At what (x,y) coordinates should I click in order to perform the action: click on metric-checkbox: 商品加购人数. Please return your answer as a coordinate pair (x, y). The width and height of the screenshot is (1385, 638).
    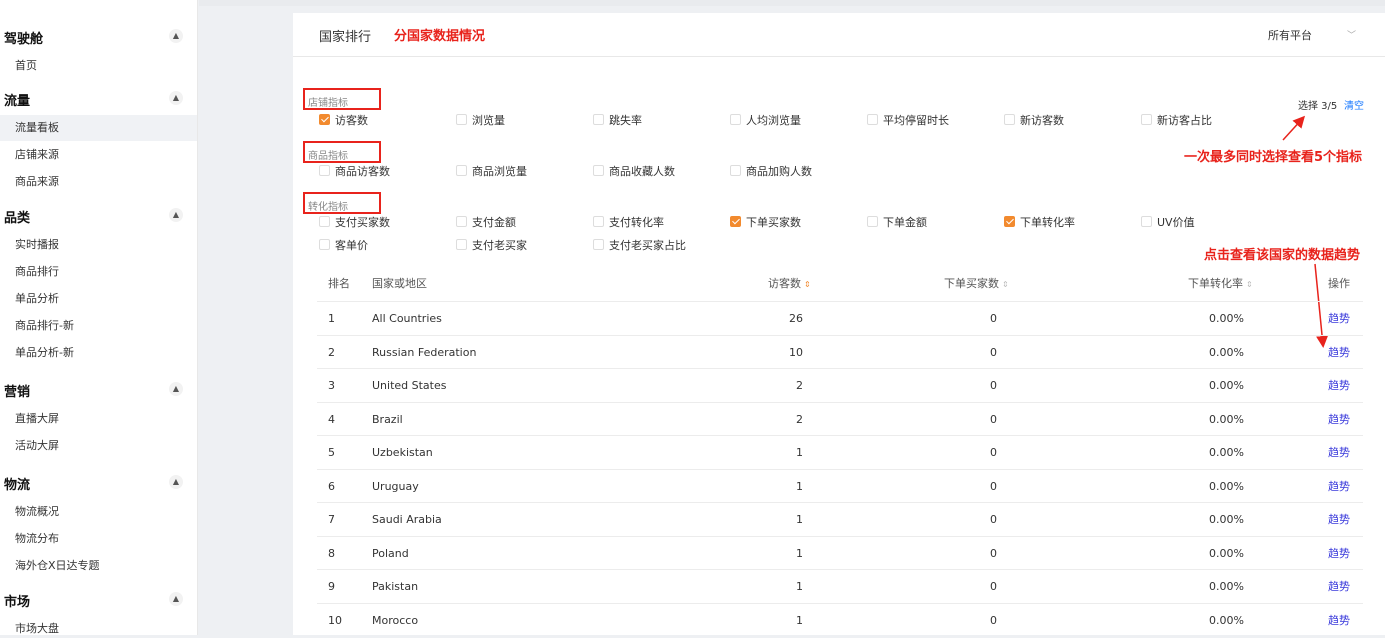
    Looking at the image, I should click on (771, 173).